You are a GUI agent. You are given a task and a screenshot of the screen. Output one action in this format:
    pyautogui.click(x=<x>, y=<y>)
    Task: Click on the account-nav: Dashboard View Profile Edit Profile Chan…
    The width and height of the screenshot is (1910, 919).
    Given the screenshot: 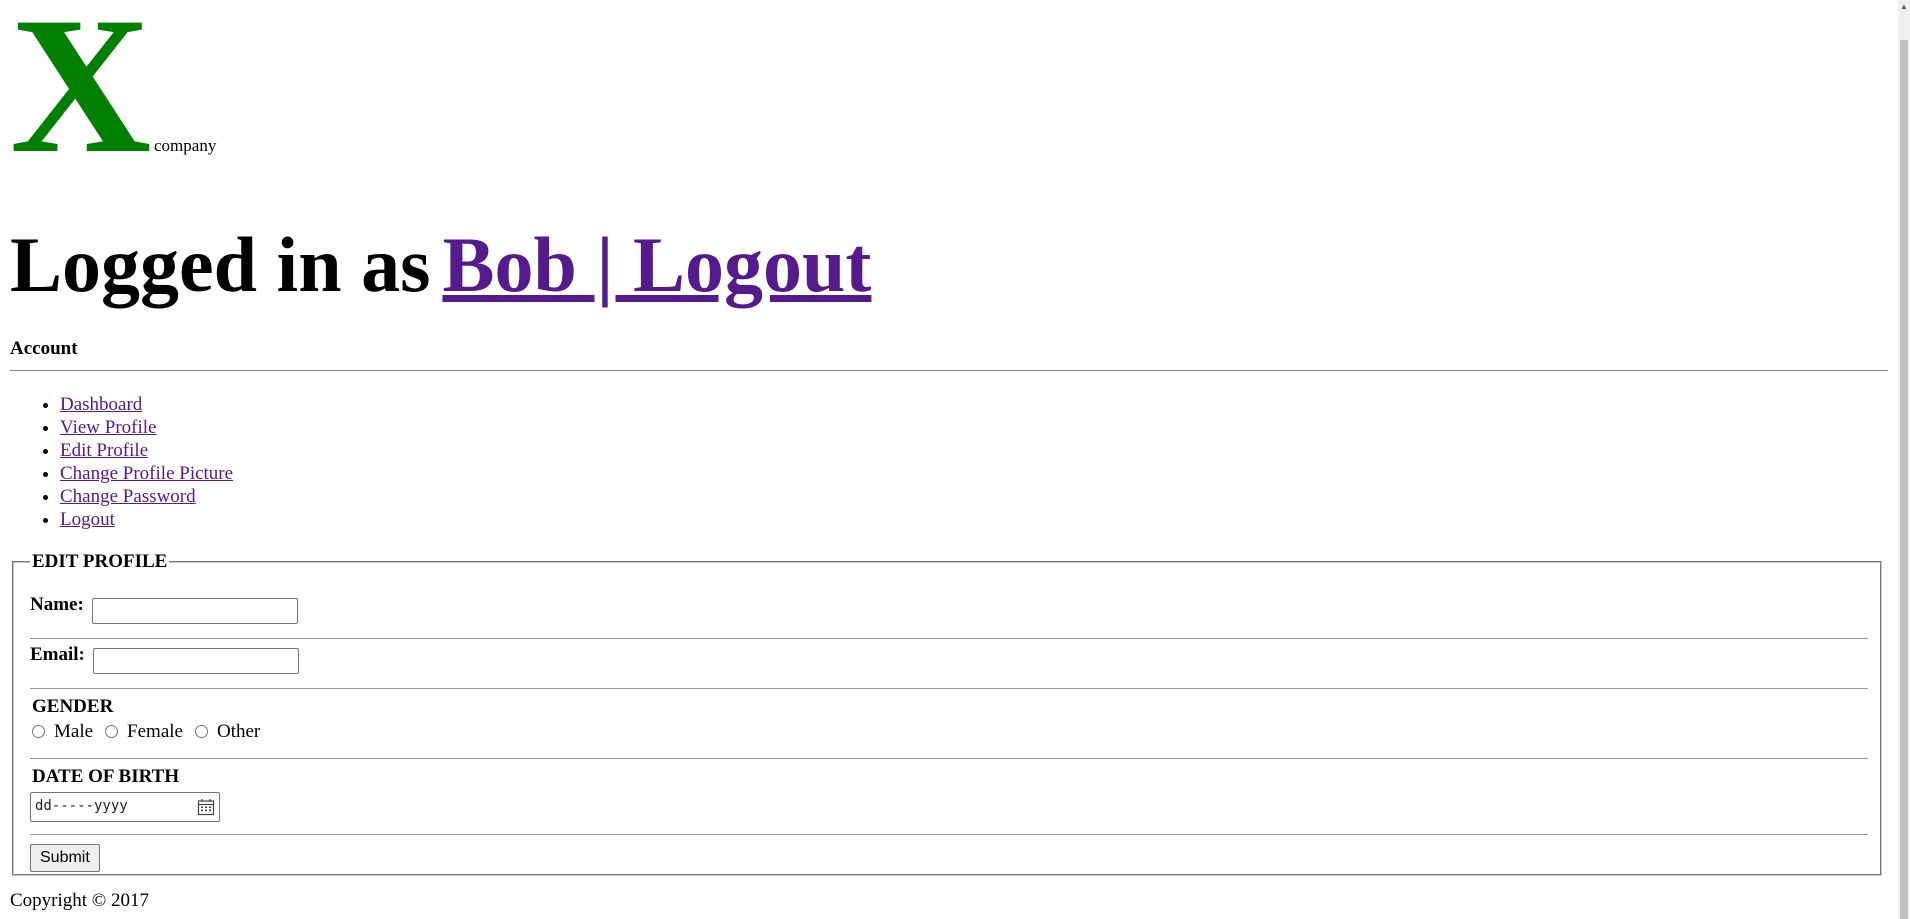 What is the action you would take?
    pyautogui.click(x=121, y=462)
    